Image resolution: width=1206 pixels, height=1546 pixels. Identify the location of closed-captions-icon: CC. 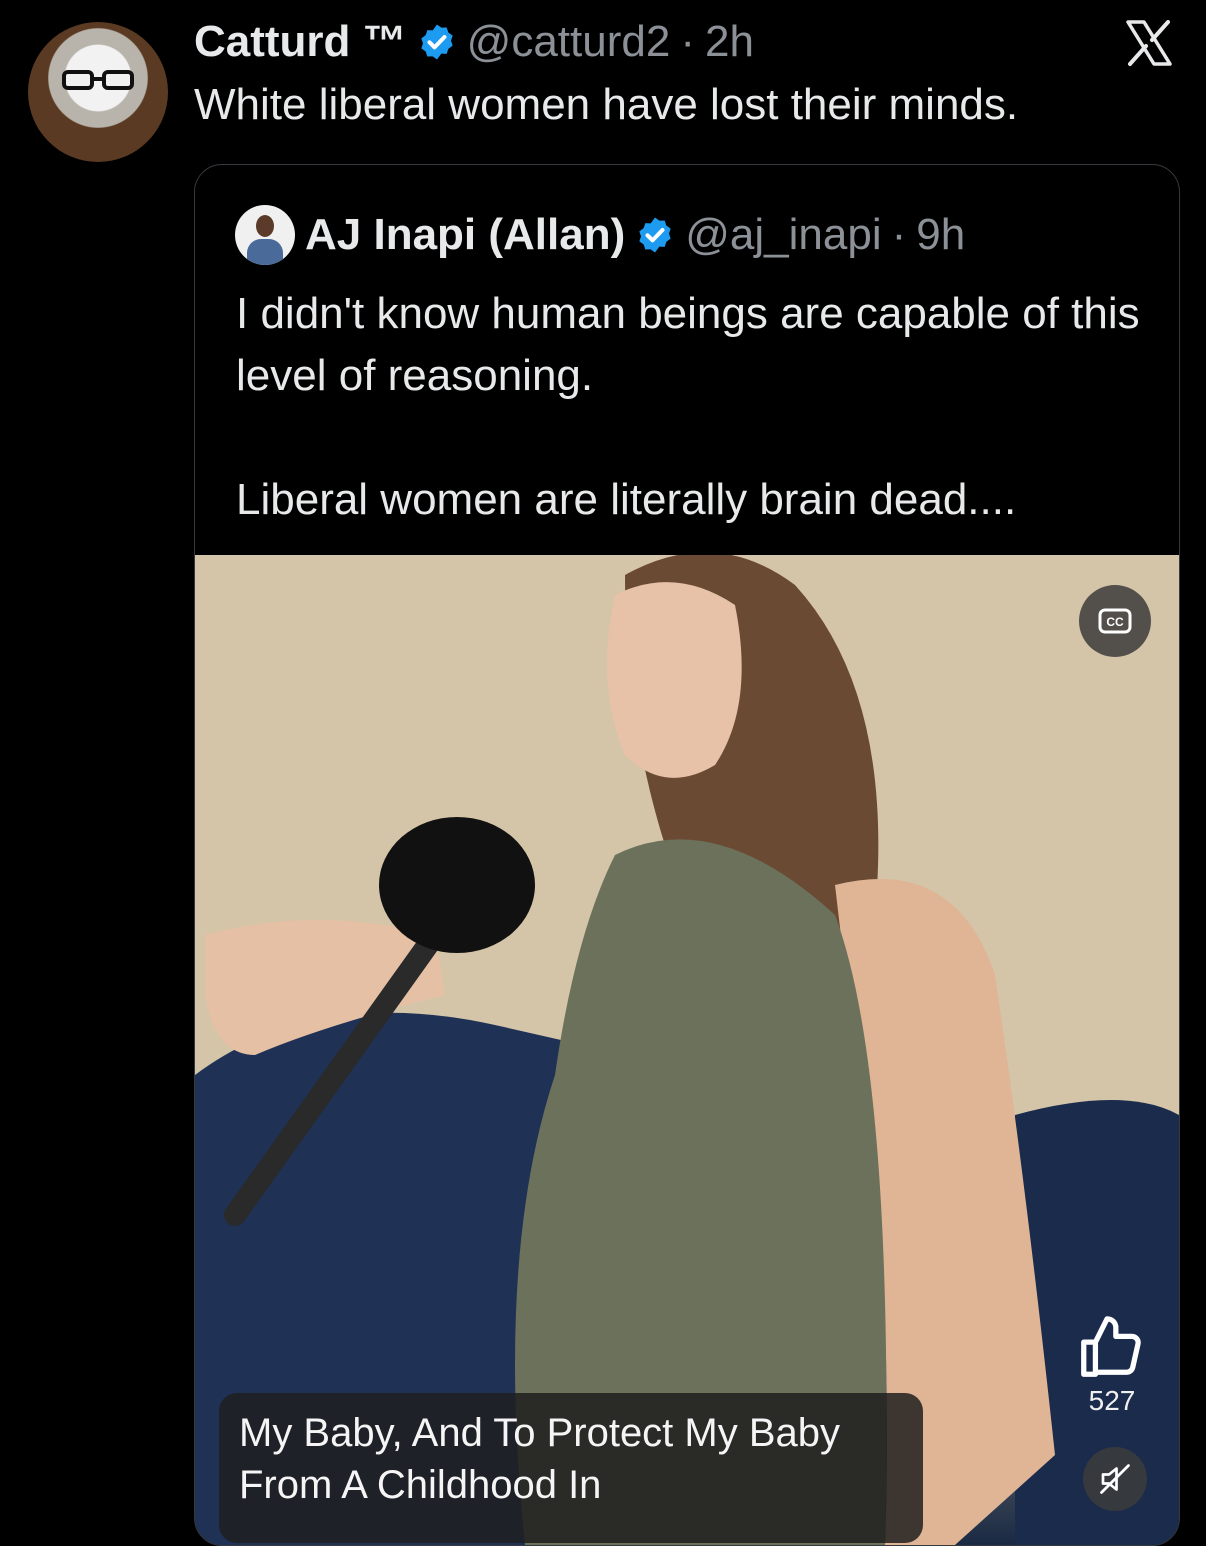
(1115, 621).